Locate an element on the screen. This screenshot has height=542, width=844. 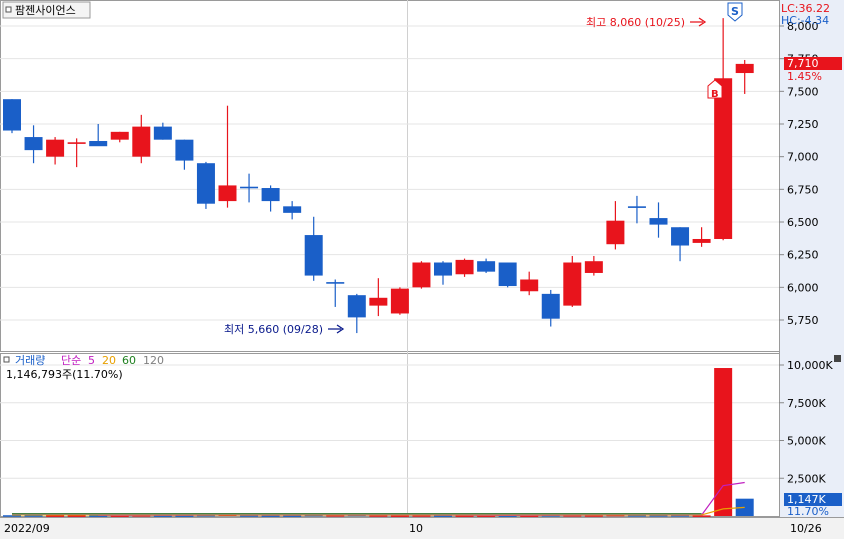
price-tick-label: 7,250 is located at coordinates (803, 124).